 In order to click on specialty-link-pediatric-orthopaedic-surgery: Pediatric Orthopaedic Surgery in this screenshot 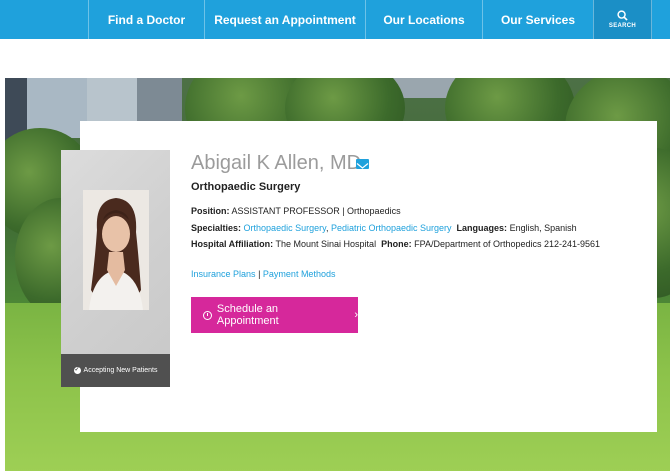, I will do `click(391, 228)`.